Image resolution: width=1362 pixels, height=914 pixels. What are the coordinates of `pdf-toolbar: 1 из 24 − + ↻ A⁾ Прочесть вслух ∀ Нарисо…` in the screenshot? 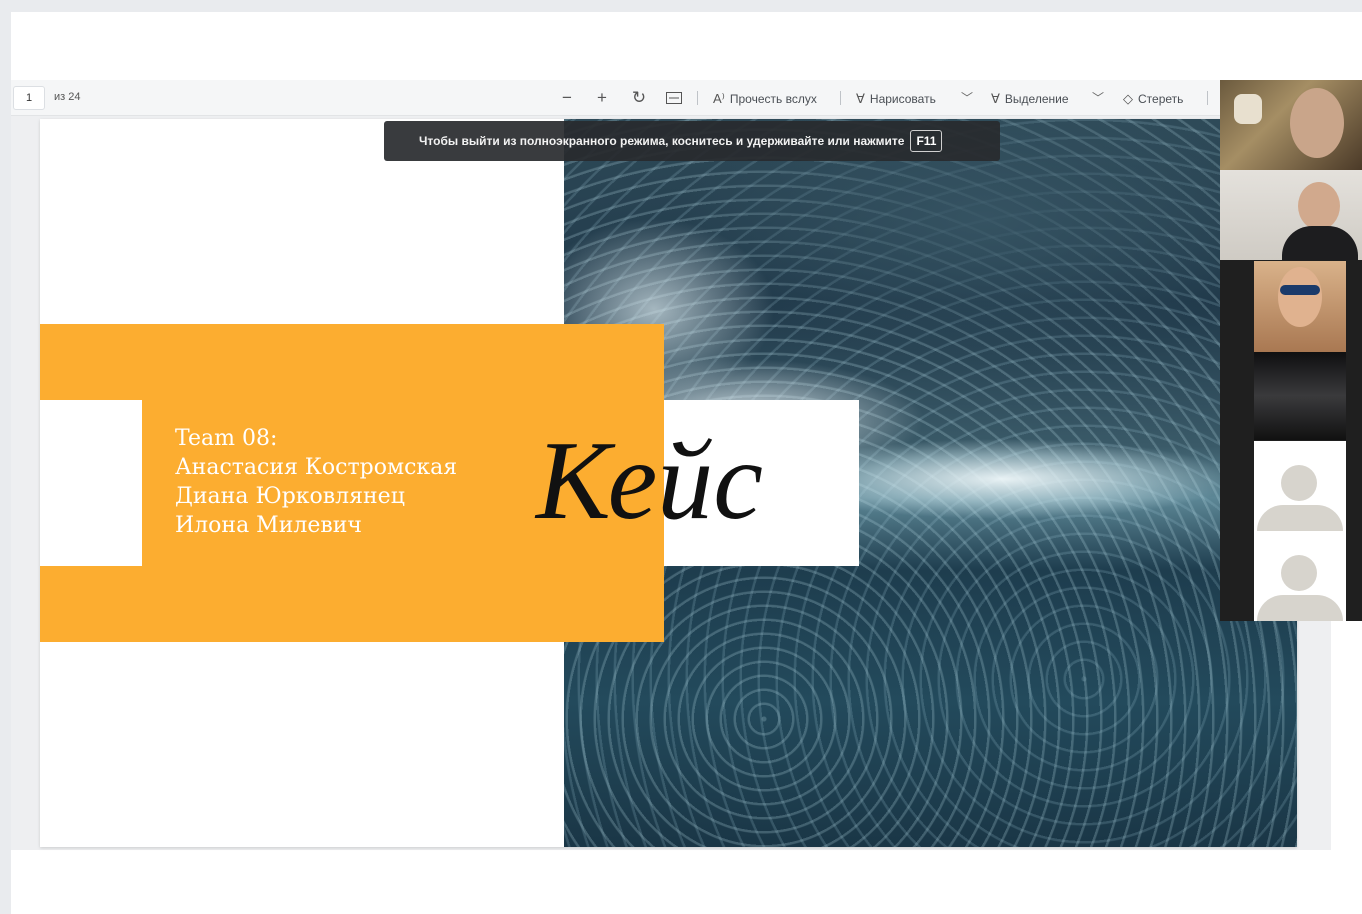 It's located at (616, 98).